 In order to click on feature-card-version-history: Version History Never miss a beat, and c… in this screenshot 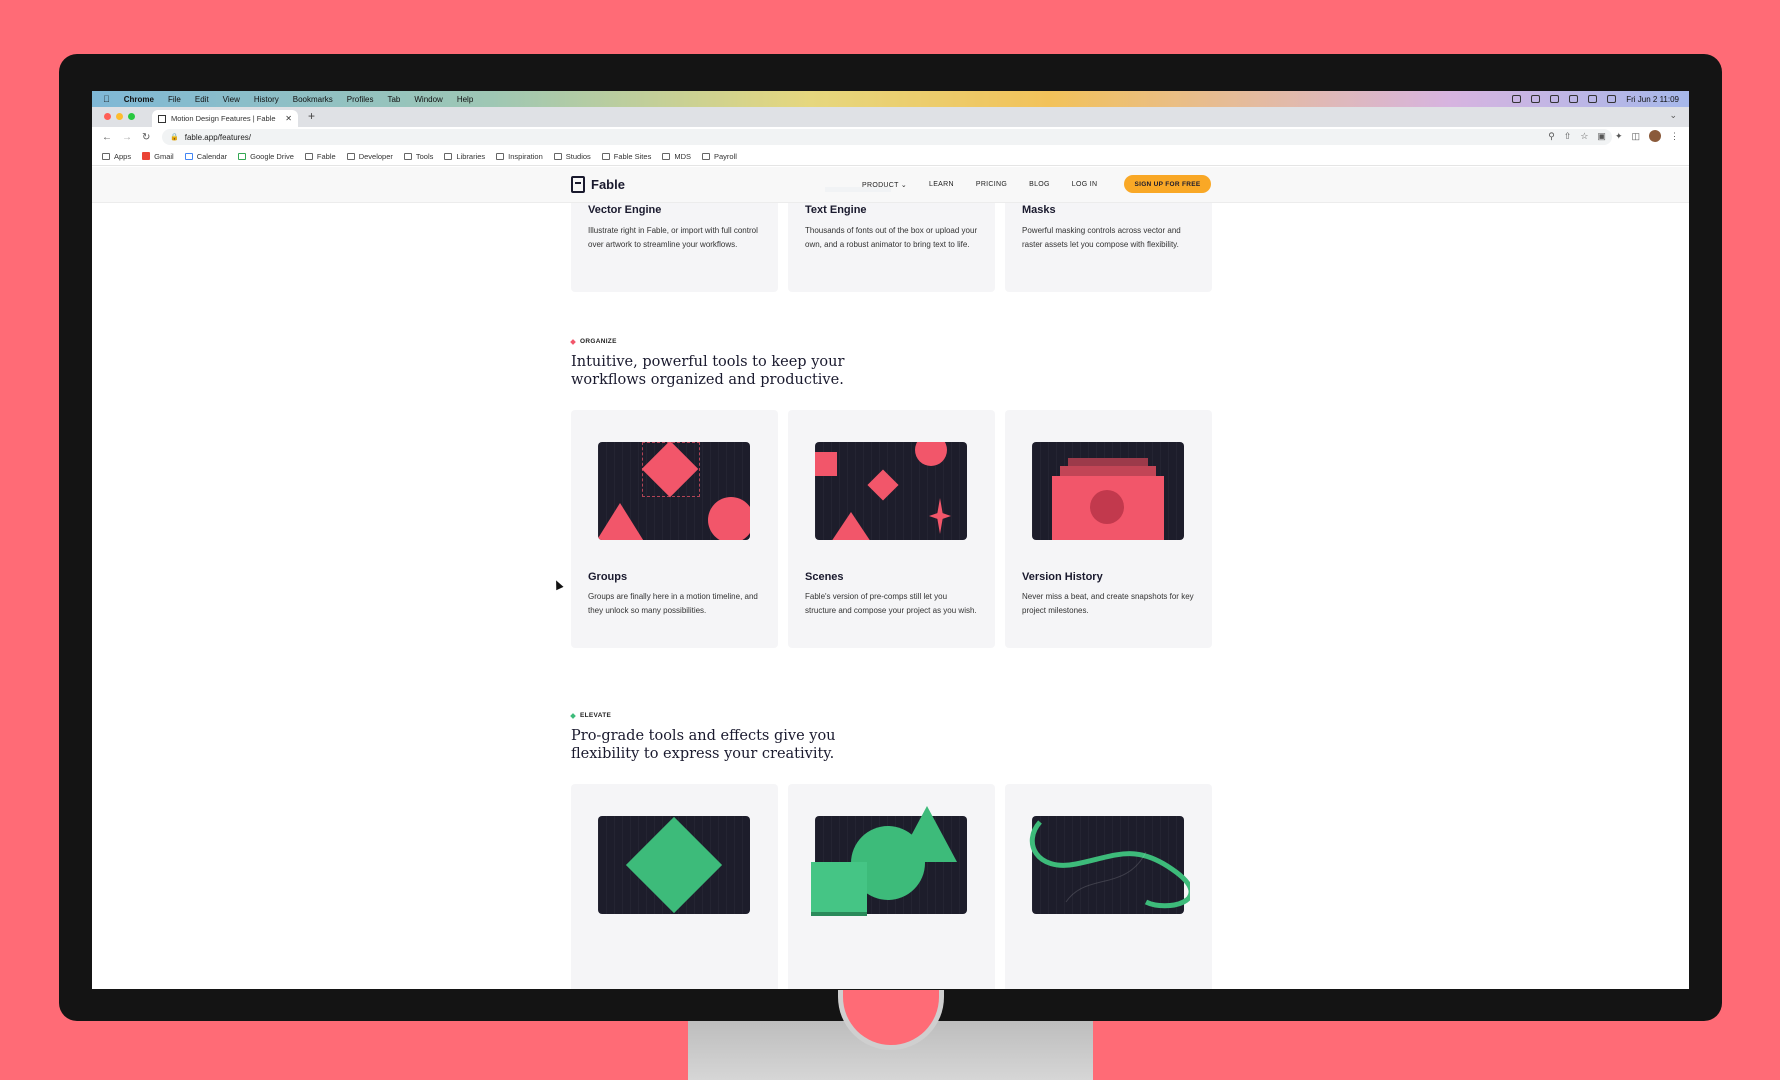, I will do `click(1108, 529)`.